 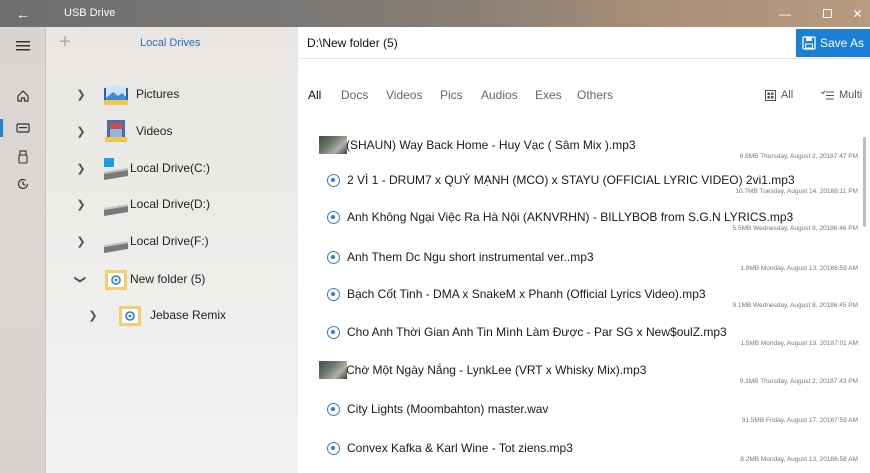 What do you see at coordinates (451, 95) in the screenshot?
I see `tab-pics: Pics` at bounding box center [451, 95].